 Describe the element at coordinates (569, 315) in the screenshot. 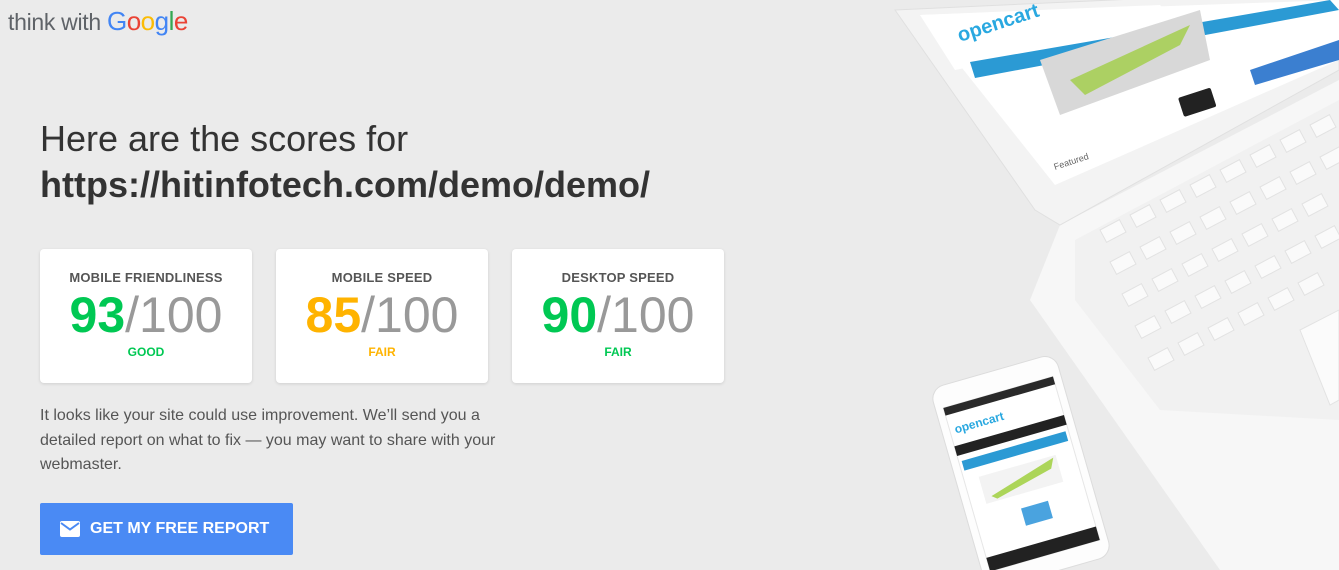

I see `score-number: 90` at that location.